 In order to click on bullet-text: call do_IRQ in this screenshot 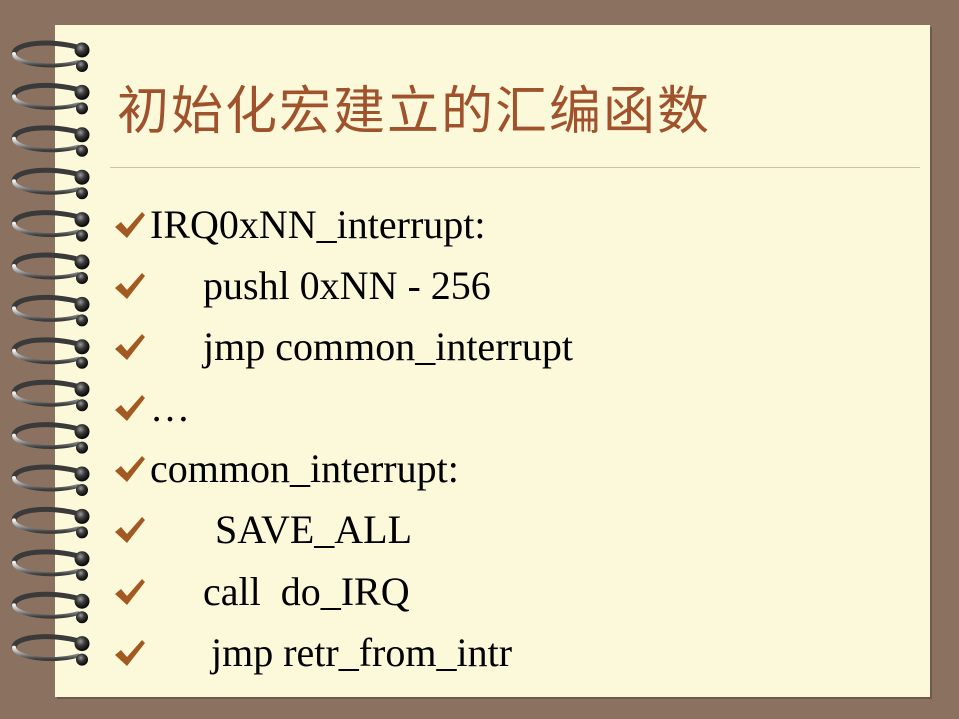, I will do `click(306, 591)`.